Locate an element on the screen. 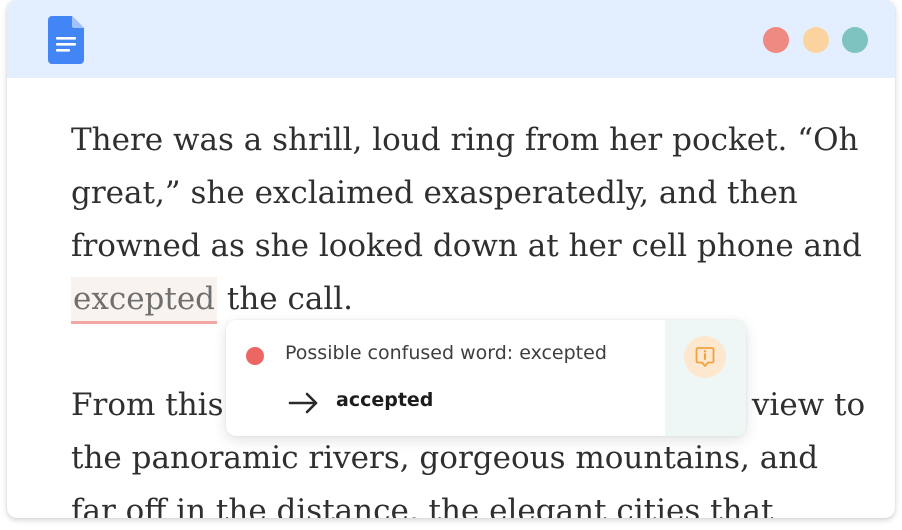 This screenshot has height=530, width=902. replacement-suggestion: accepted is located at coordinates (384, 400).